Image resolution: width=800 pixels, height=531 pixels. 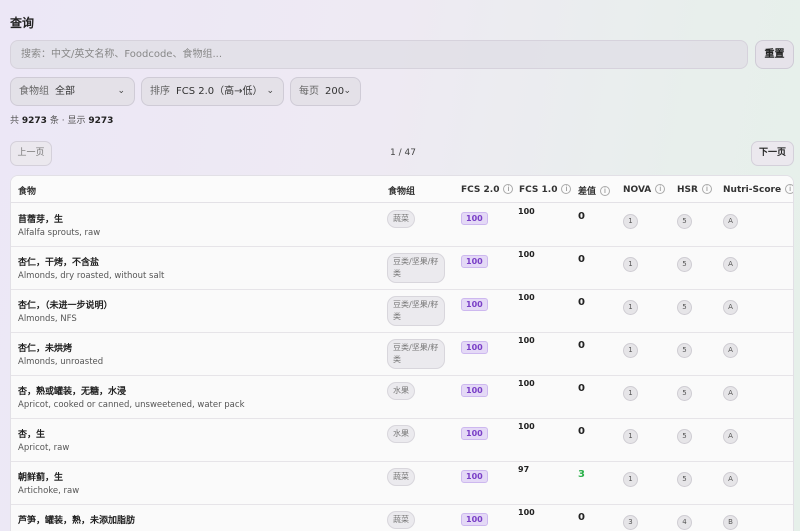 What do you see at coordinates (47, 319) in the screenshot?
I see `food-name-en: Almonds, NFS` at bounding box center [47, 319].